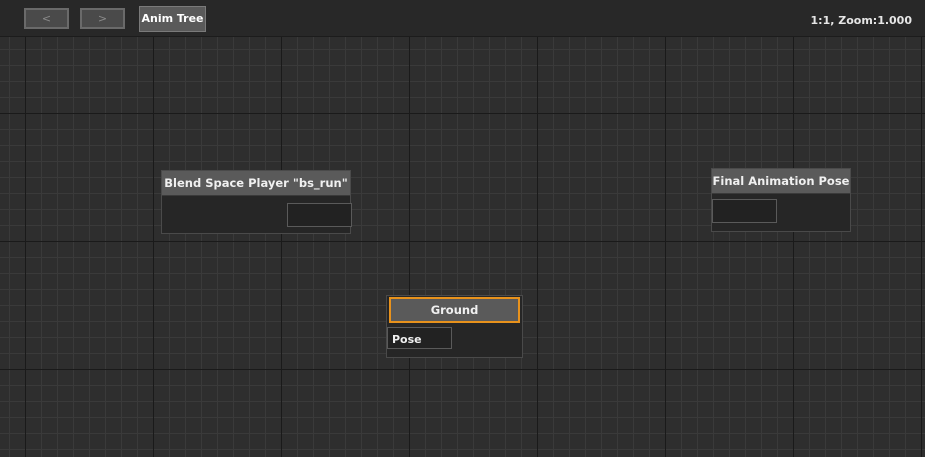 This screenshot has width=925, height=457. What do you see at coordinates (781, 200) in the screenshot?
I see `node-final-animation-pose: Final Animation Pose` at bounding box center [781, 200].